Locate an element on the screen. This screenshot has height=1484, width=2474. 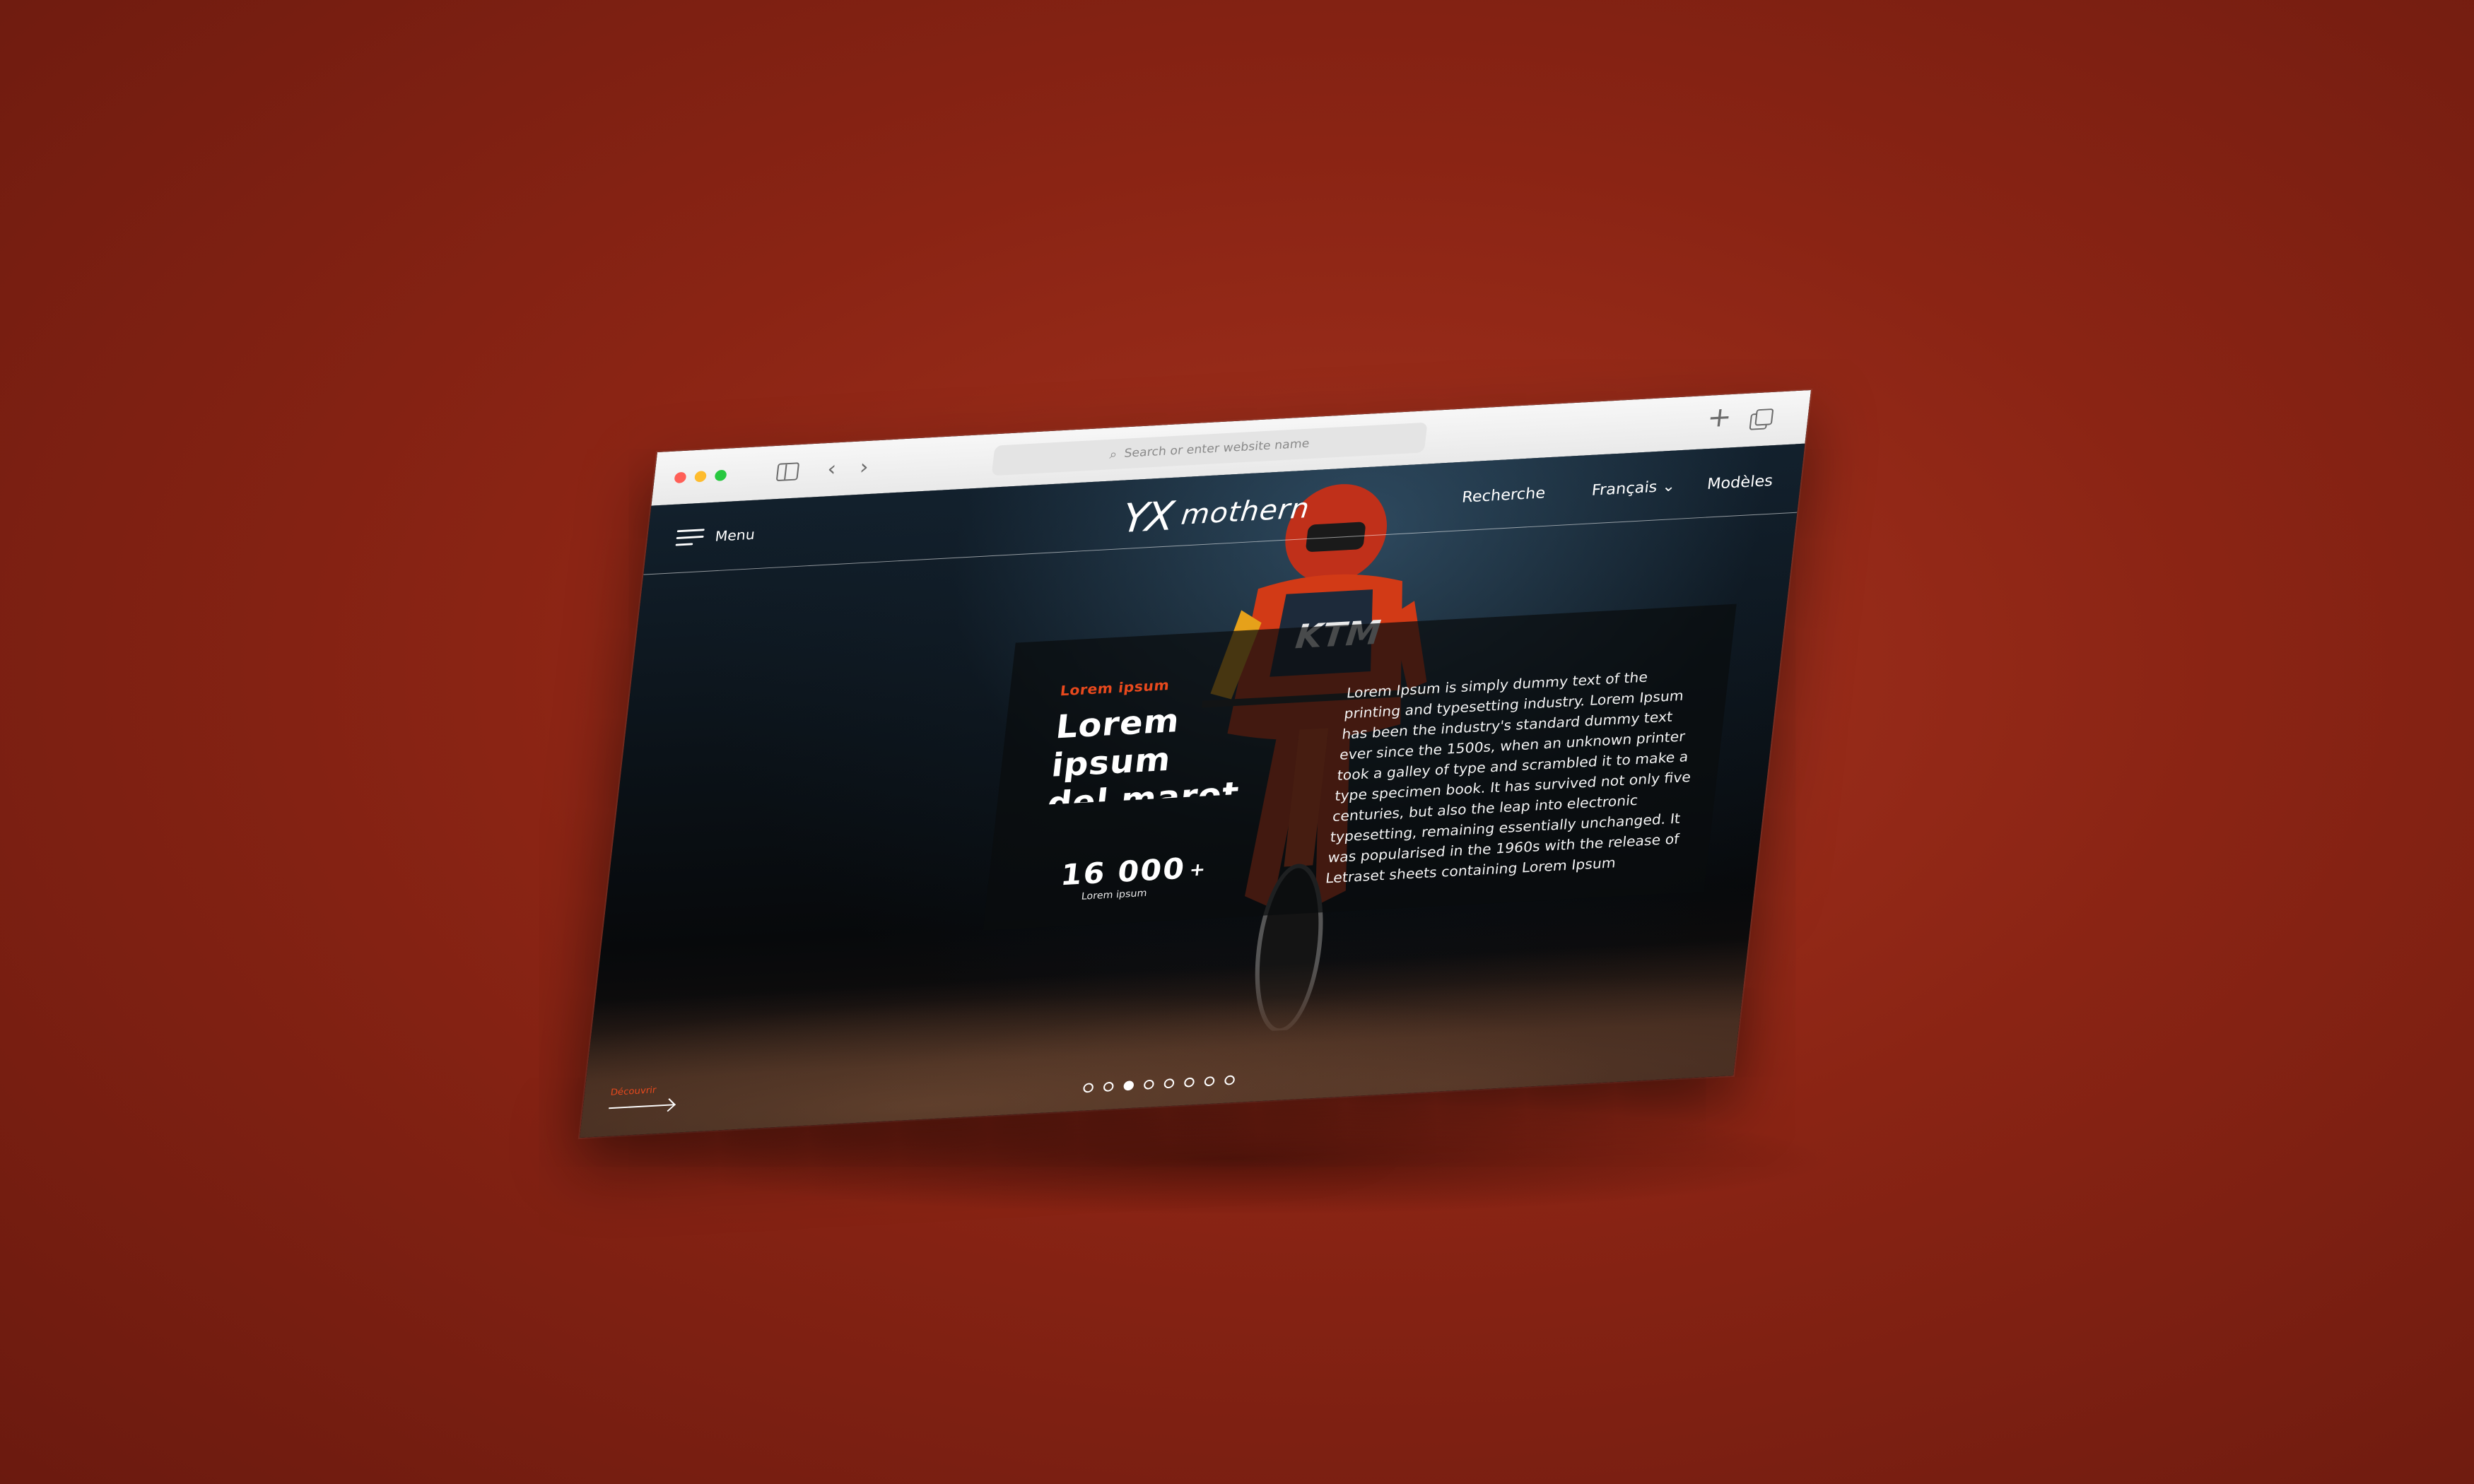
forward-arrow-icon: › is located at coordinates (864, 467).